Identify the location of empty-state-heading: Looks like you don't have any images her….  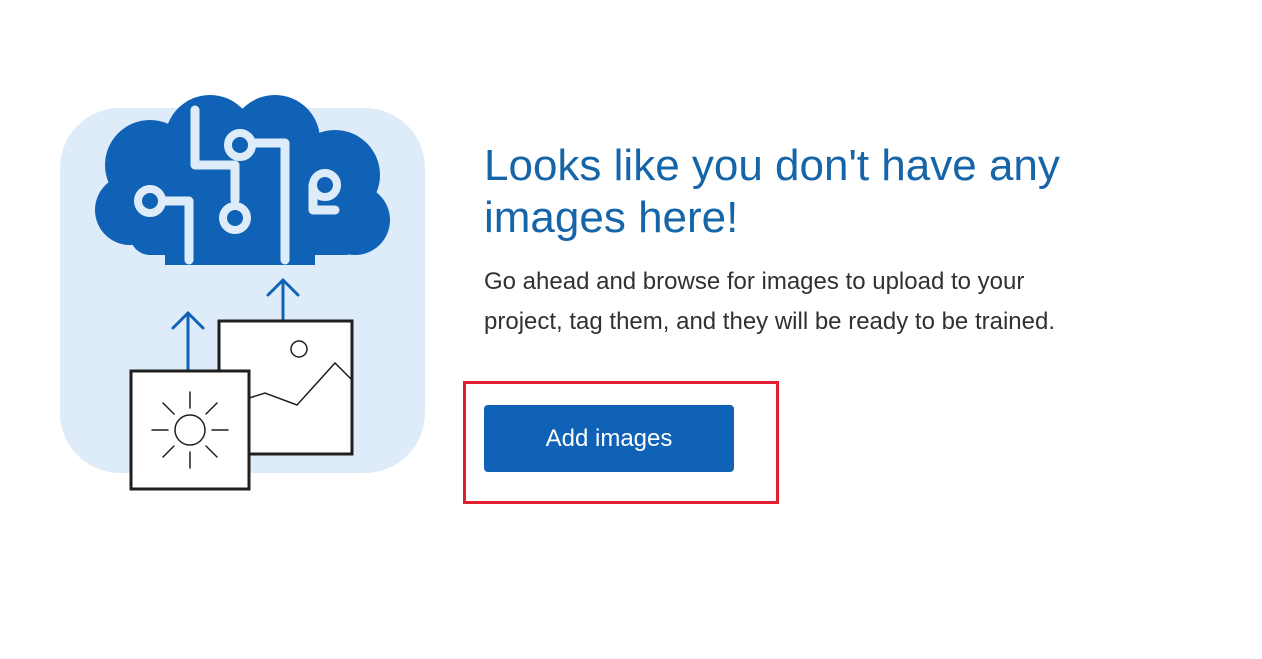
(772, 191).